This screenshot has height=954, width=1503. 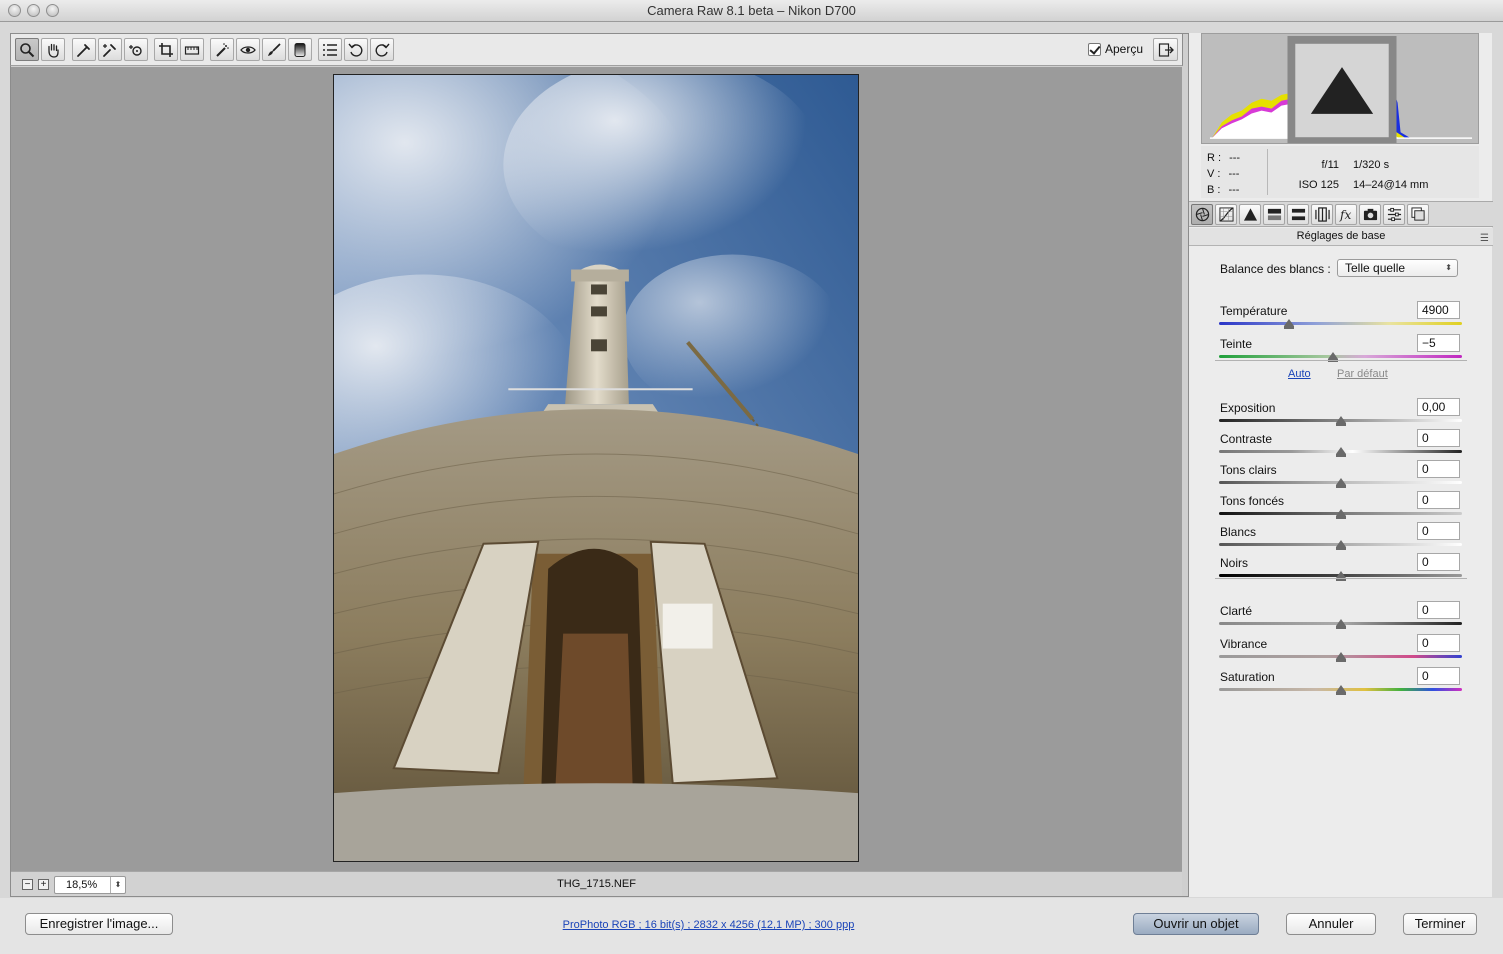 What do you see at coordinates (1438, 562) in the screenshot?
I see `noirs-input: 0` at bounding box center [1438, 562].